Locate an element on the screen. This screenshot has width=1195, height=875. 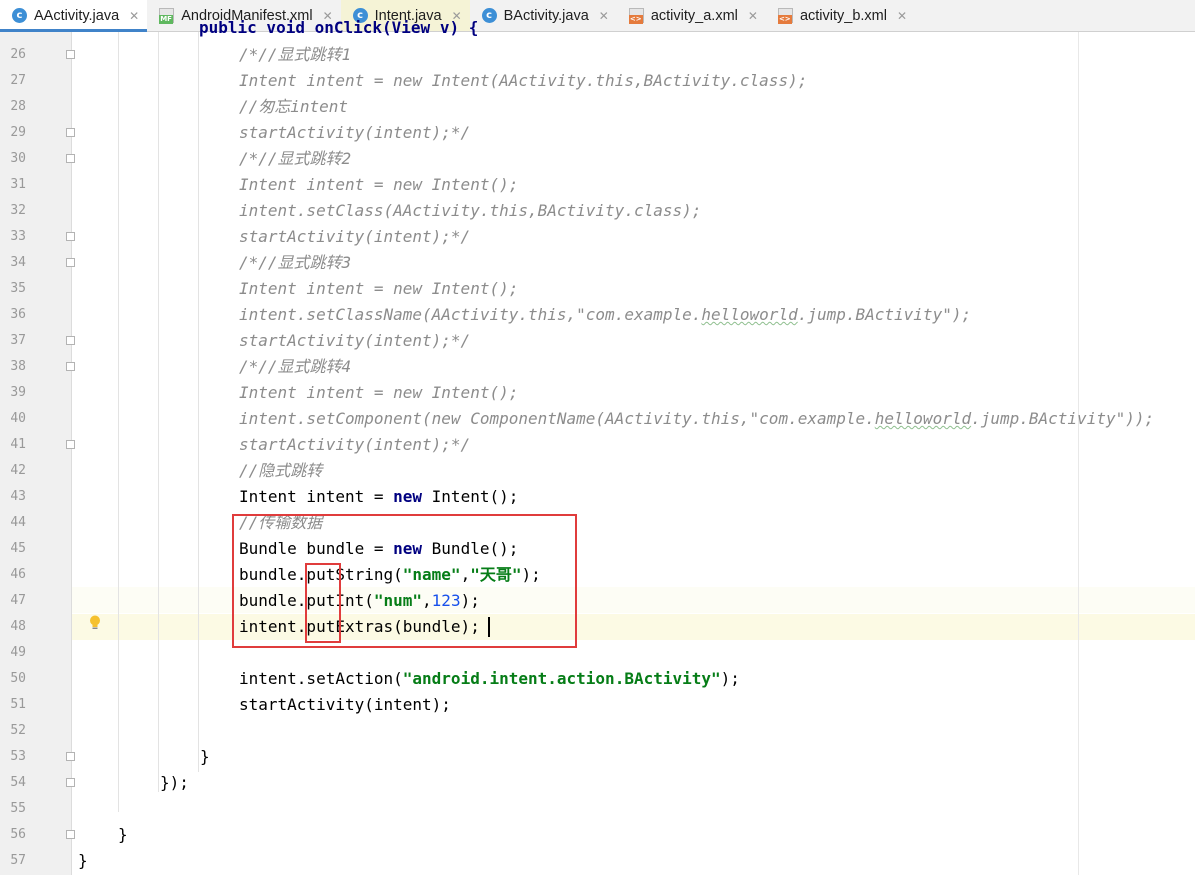
line-number: 29 is located at coordinates (18, 132).